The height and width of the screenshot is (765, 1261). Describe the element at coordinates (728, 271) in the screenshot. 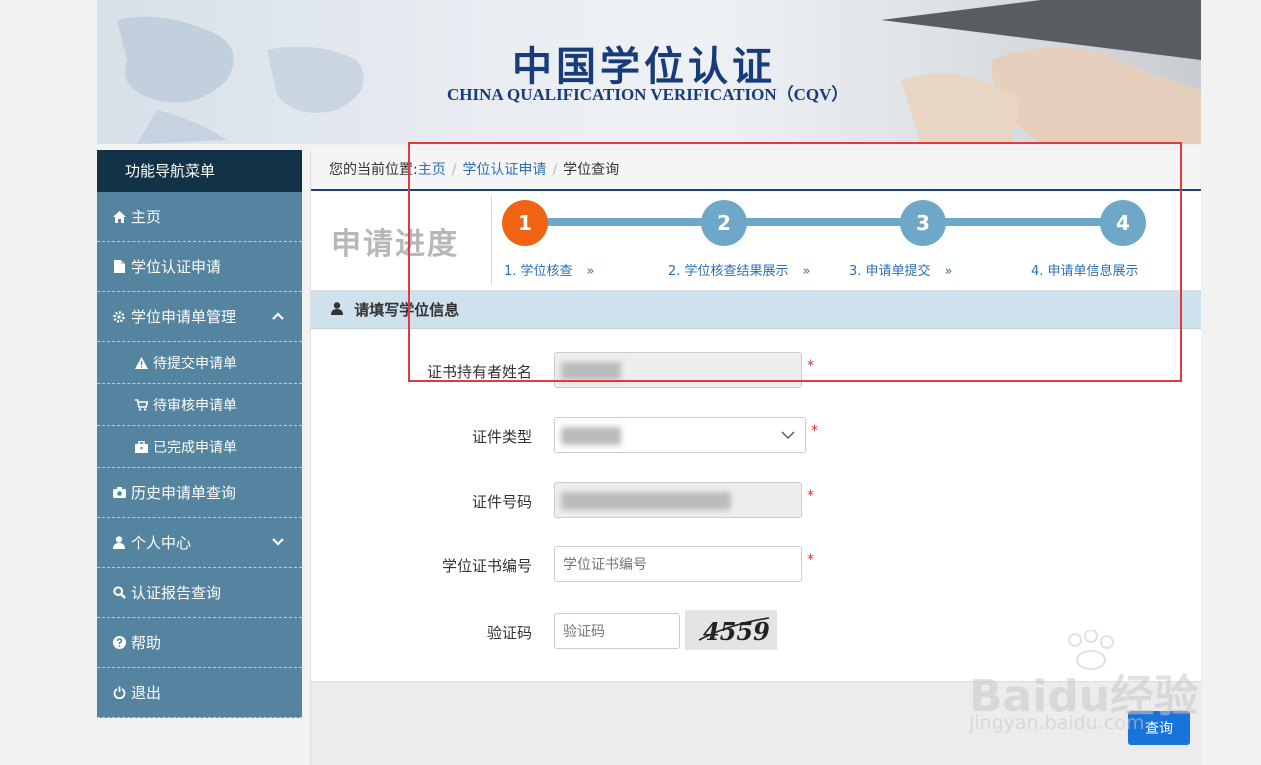

I see `step-label-text: 2. 学位核查结果展示` at that location.